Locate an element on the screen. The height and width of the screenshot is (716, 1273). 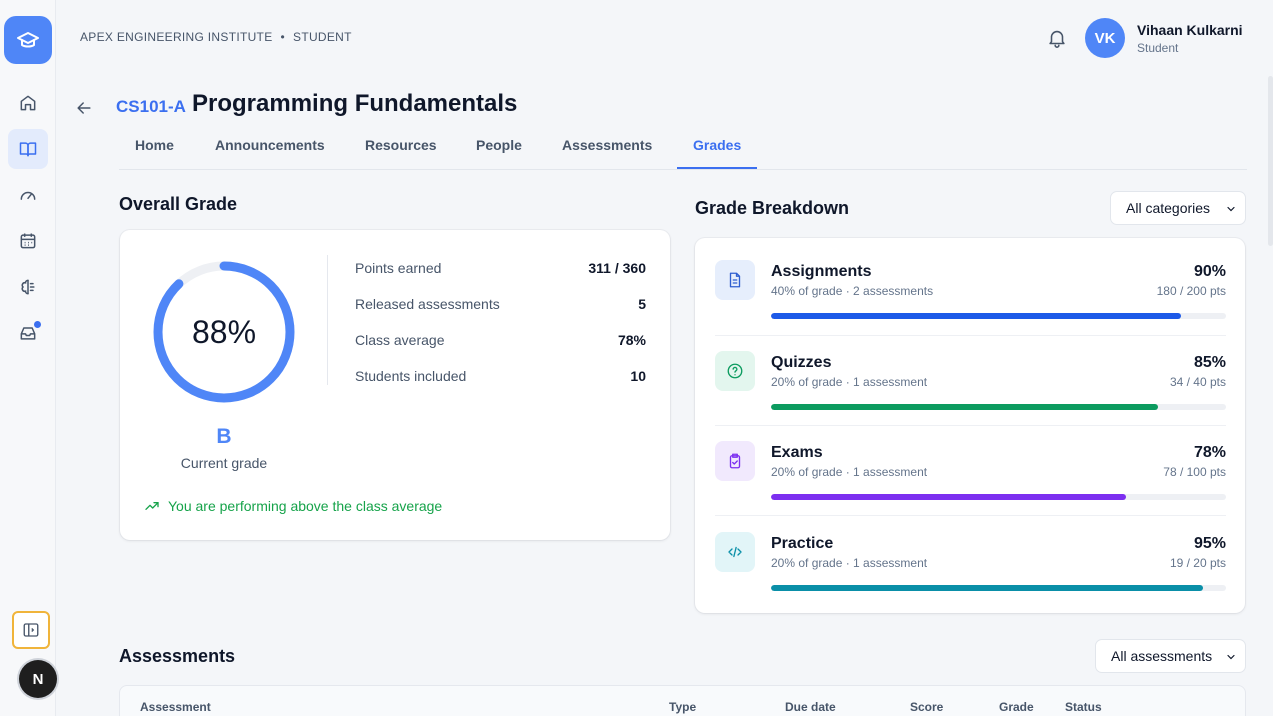
tab-announcements: Announcements is located at coordinates (270, 145).